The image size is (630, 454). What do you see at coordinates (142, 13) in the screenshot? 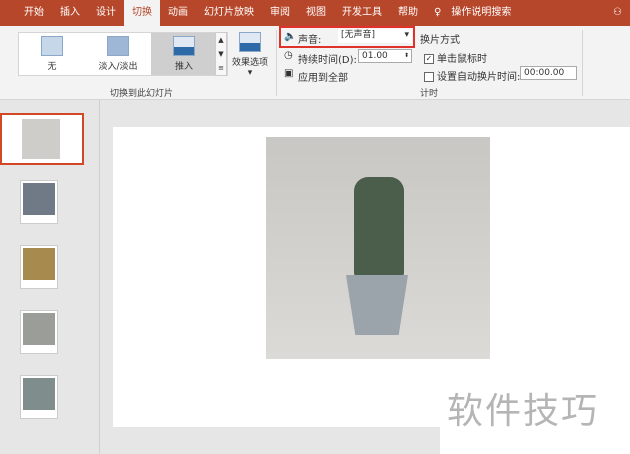
I see `tab-transitions: 切换` at bounding box center [142, 13].